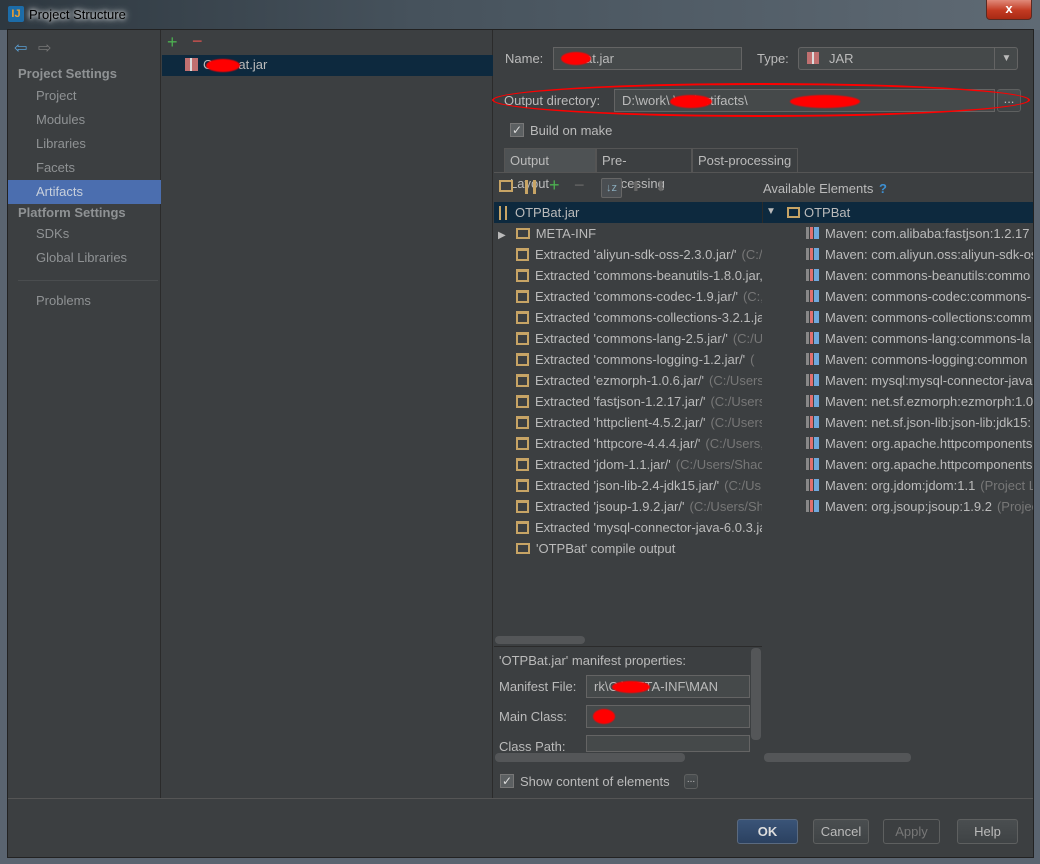  Describe the element at coordinates (84, 301) in the screenshot. I see `sidebar-item-problems: Problems` at that location.